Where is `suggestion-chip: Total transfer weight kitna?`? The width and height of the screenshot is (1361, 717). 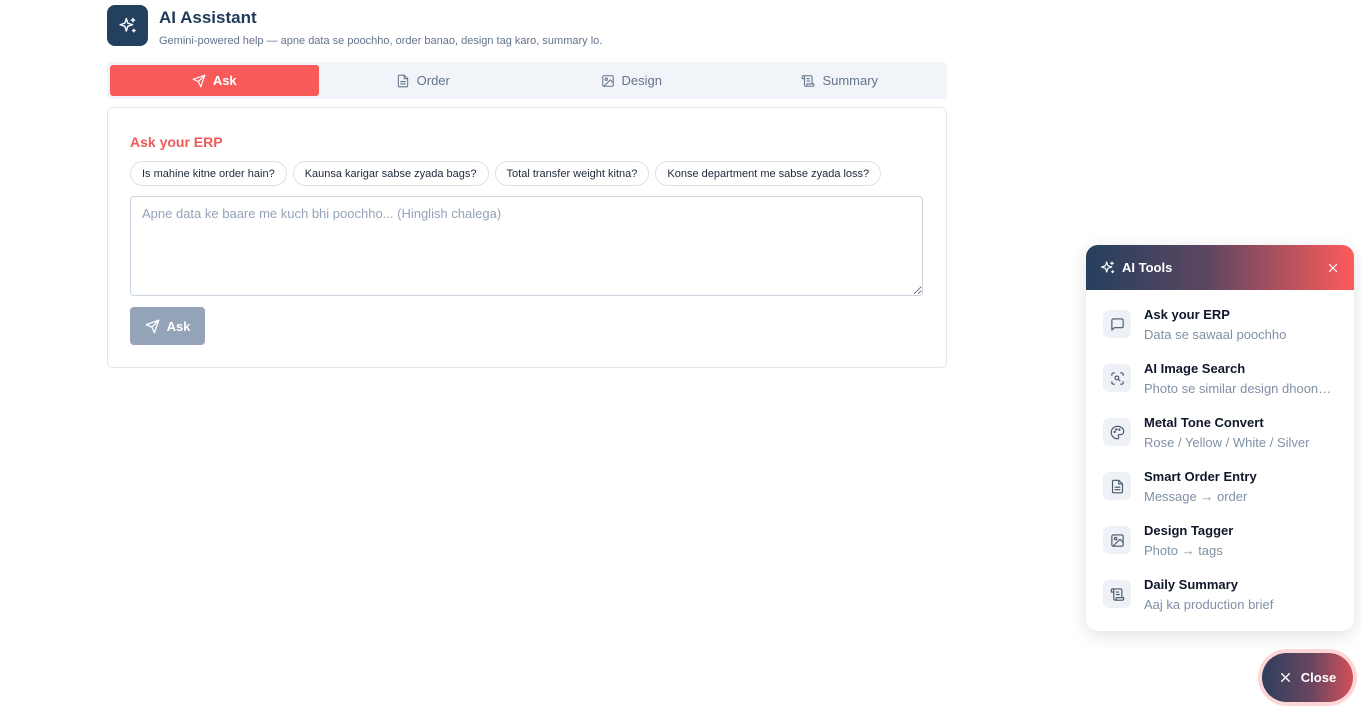 suggestion-chip: Total transfer weight kitna? is located at coordinates (572, 173).